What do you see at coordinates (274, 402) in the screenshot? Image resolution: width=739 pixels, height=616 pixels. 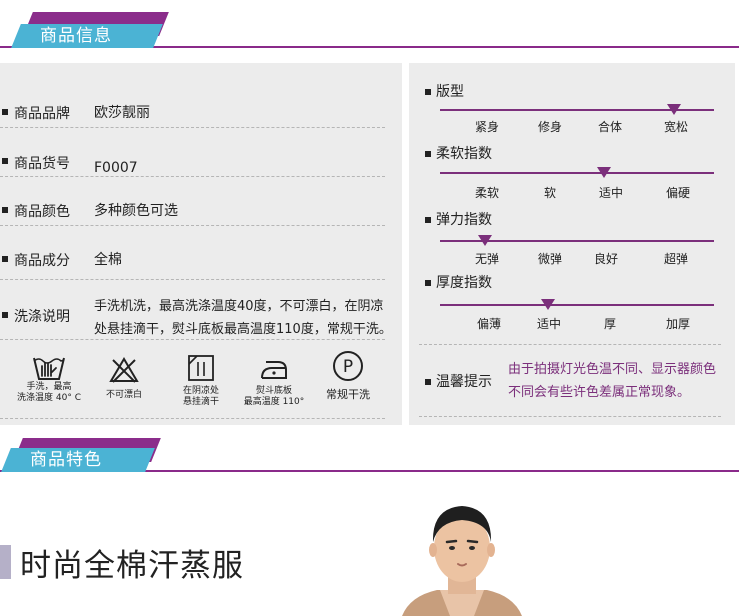 I see `care-caption: 最高温度 110°` at bounding box center [274, 402].